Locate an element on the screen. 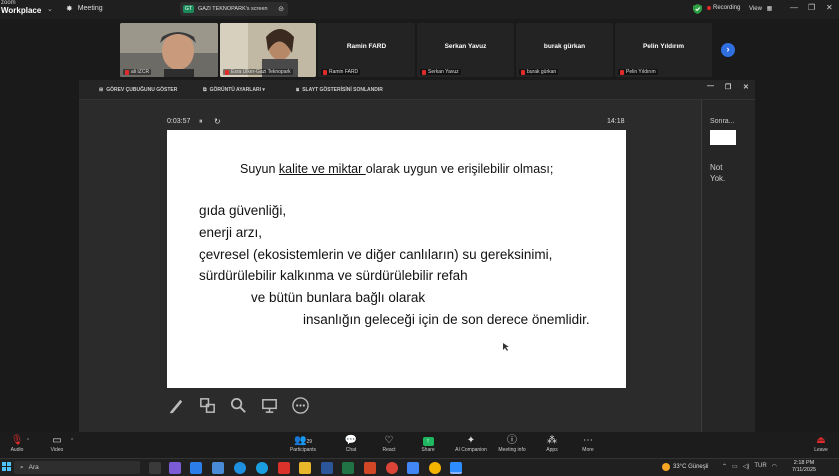 Image resolution: width=839 pixels, height=476 pixels. leave-icon: ⏏ is located at coordinates (821, 440).